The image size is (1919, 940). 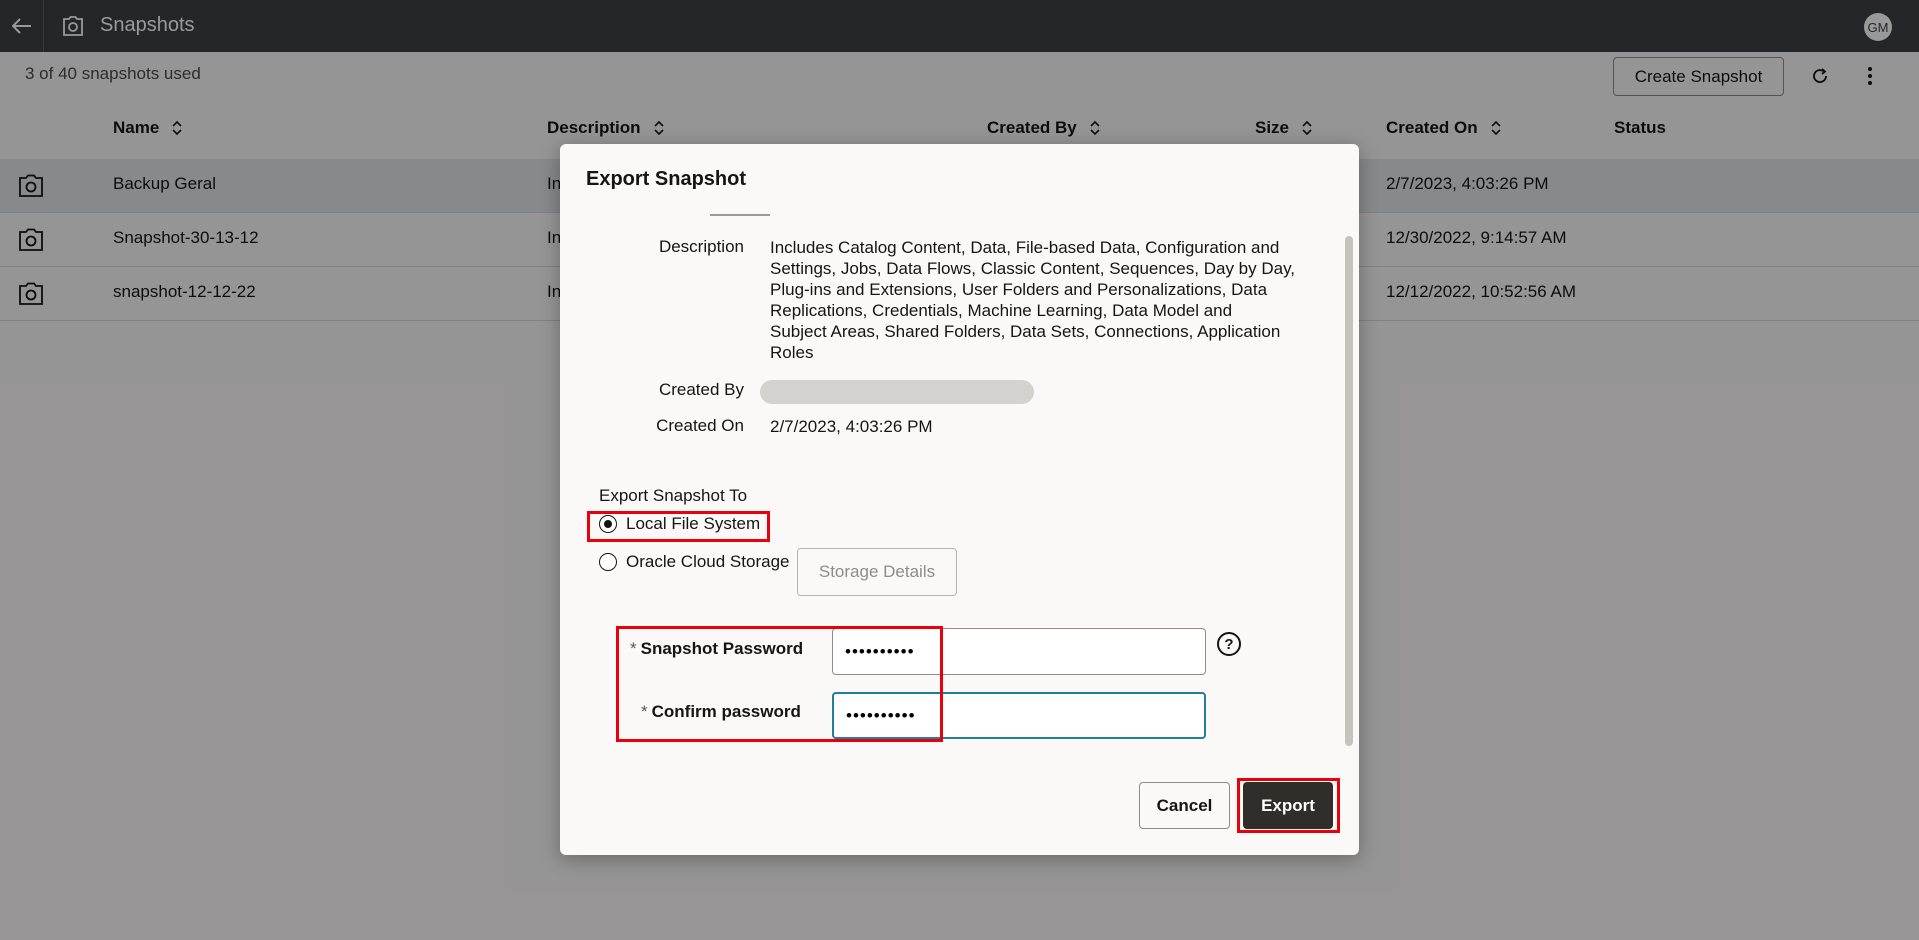 I want to click on radio-oracle-cloud-storage: Oracle Cloud Storage, so click(x=694, y=562).